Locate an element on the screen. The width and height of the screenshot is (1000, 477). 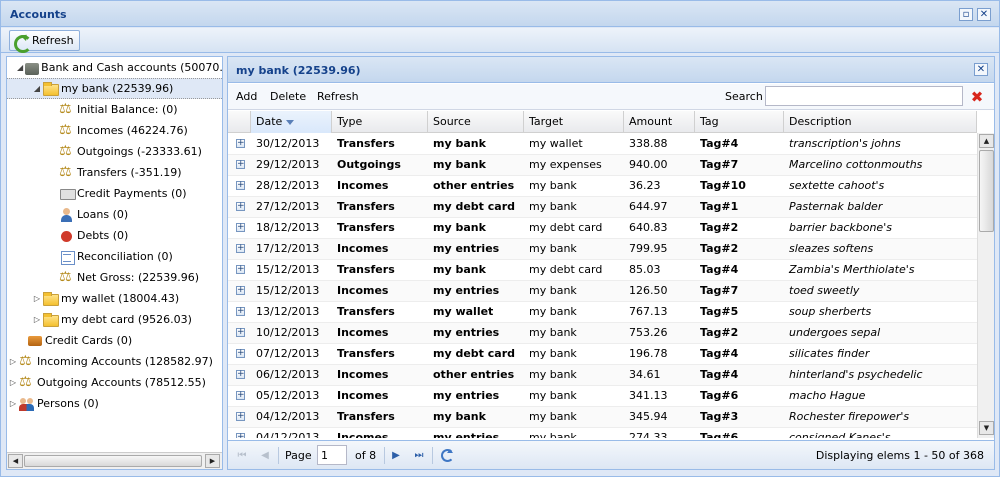
column-header-source: Source is located at coordinates (476, 122).